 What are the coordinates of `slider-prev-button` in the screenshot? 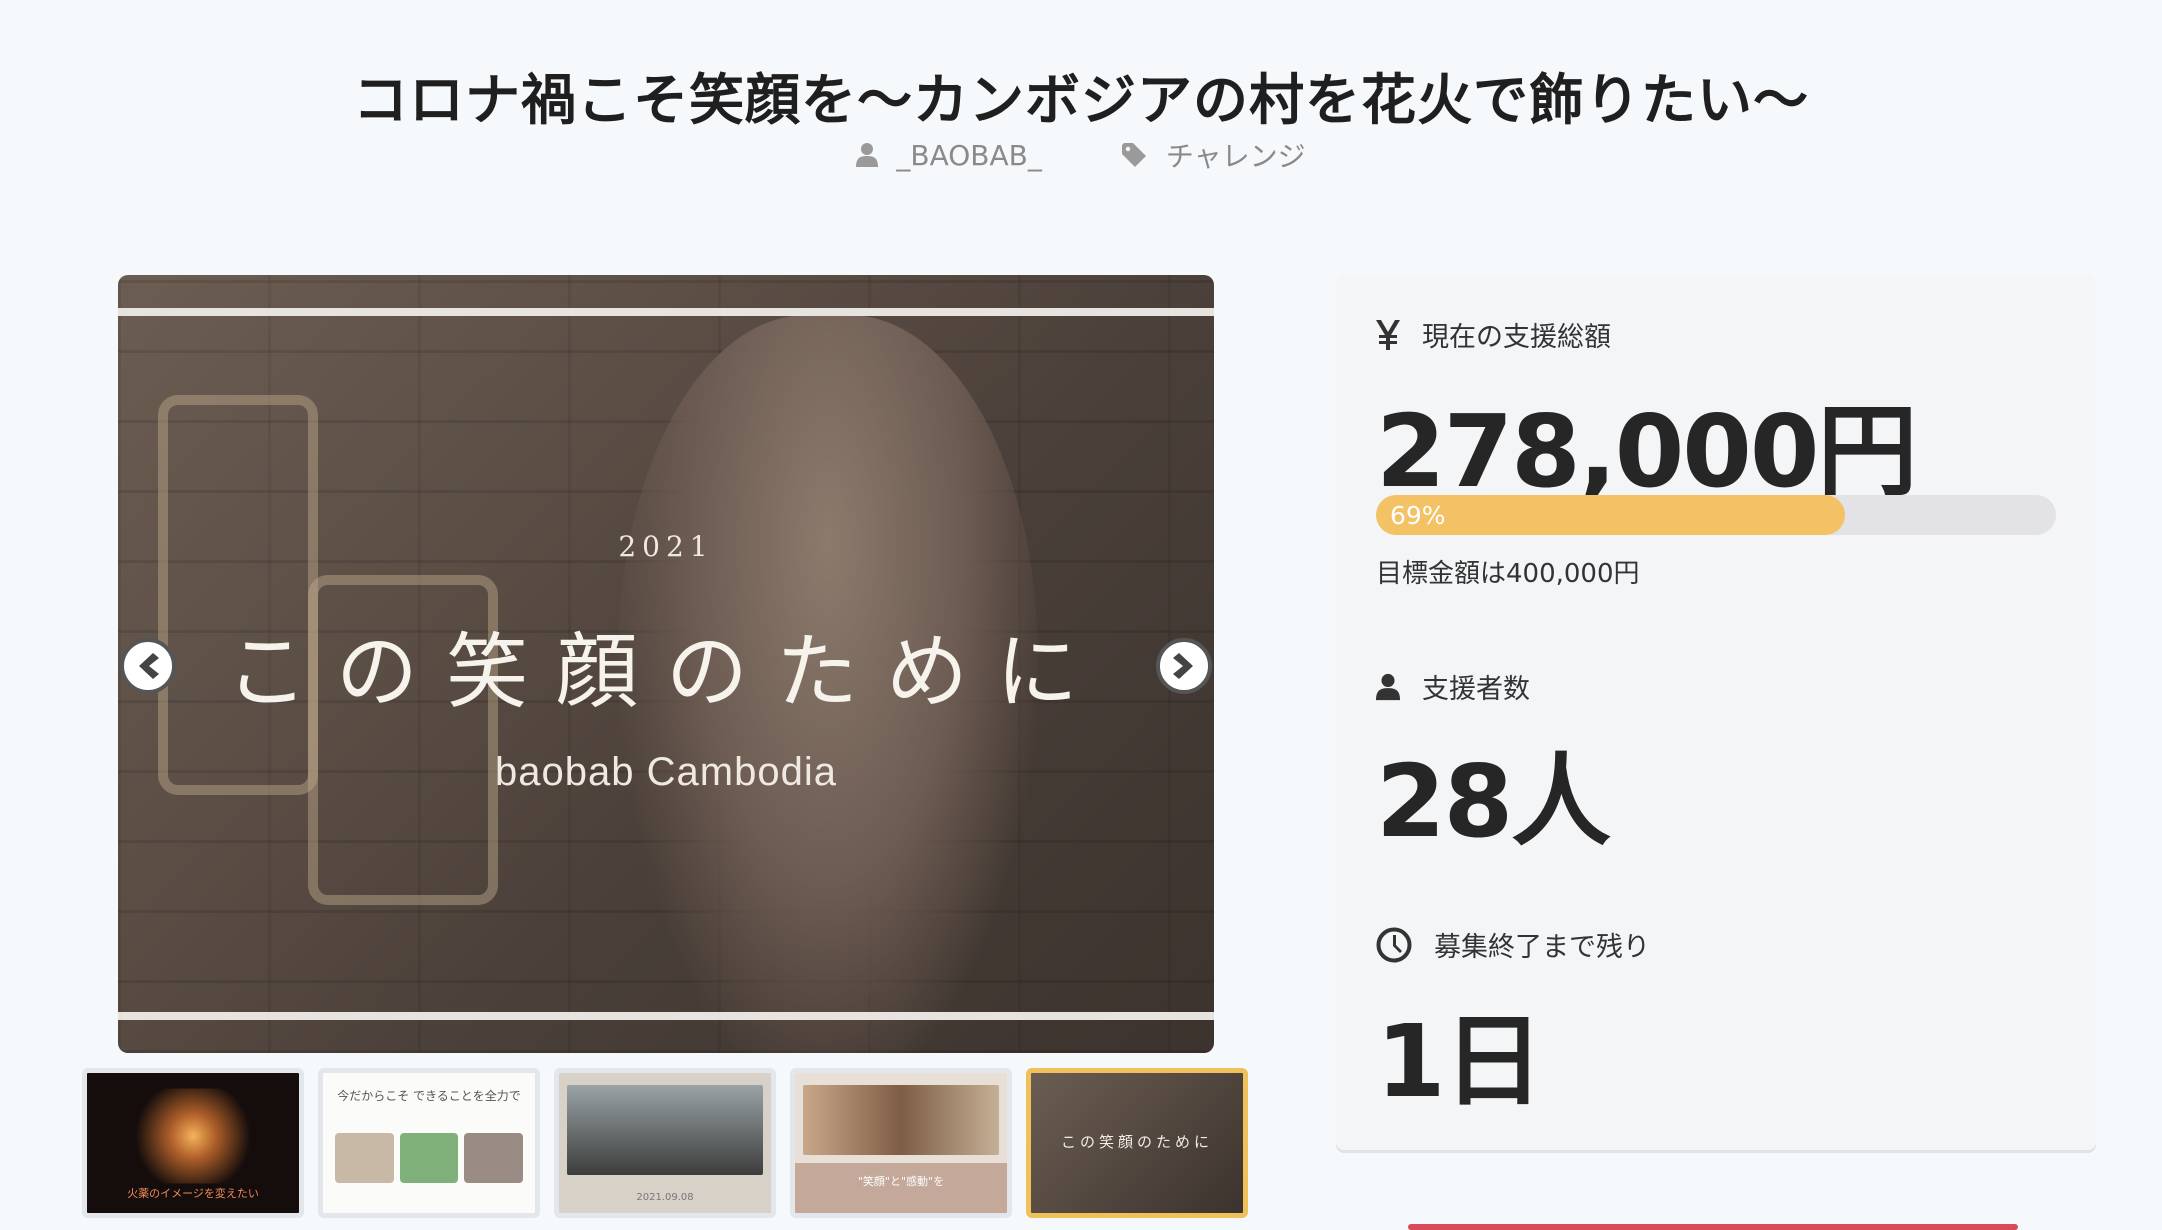 It's located at (148, 666).